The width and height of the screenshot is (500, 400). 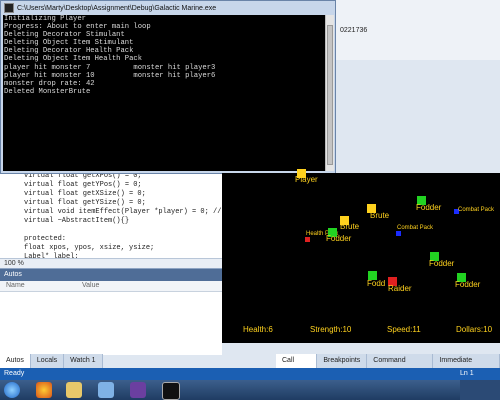 I want to click on firefox-icon, so click(x=44, y=390).